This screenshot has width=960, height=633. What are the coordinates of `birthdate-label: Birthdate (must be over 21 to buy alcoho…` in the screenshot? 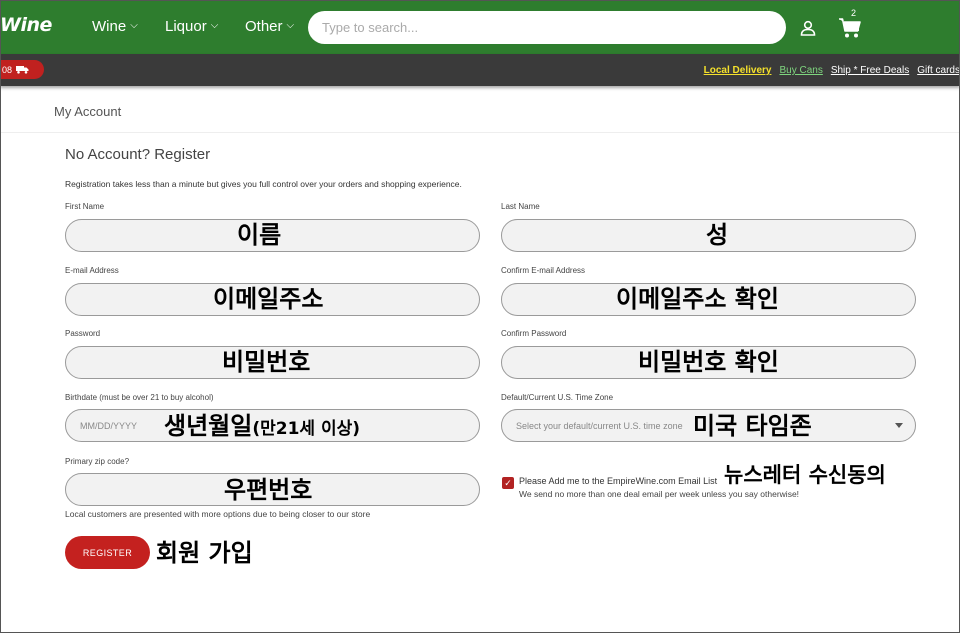 It's located at (139, 397).